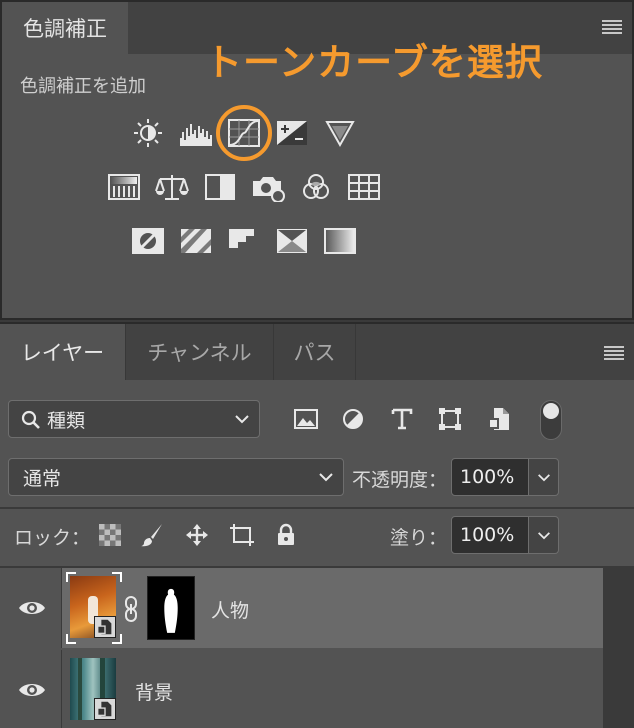 This screenshot has height=728, width=634. Describe the element at coordinates (292, 133) in the screenshot. I see `exposure-icon` at that location.